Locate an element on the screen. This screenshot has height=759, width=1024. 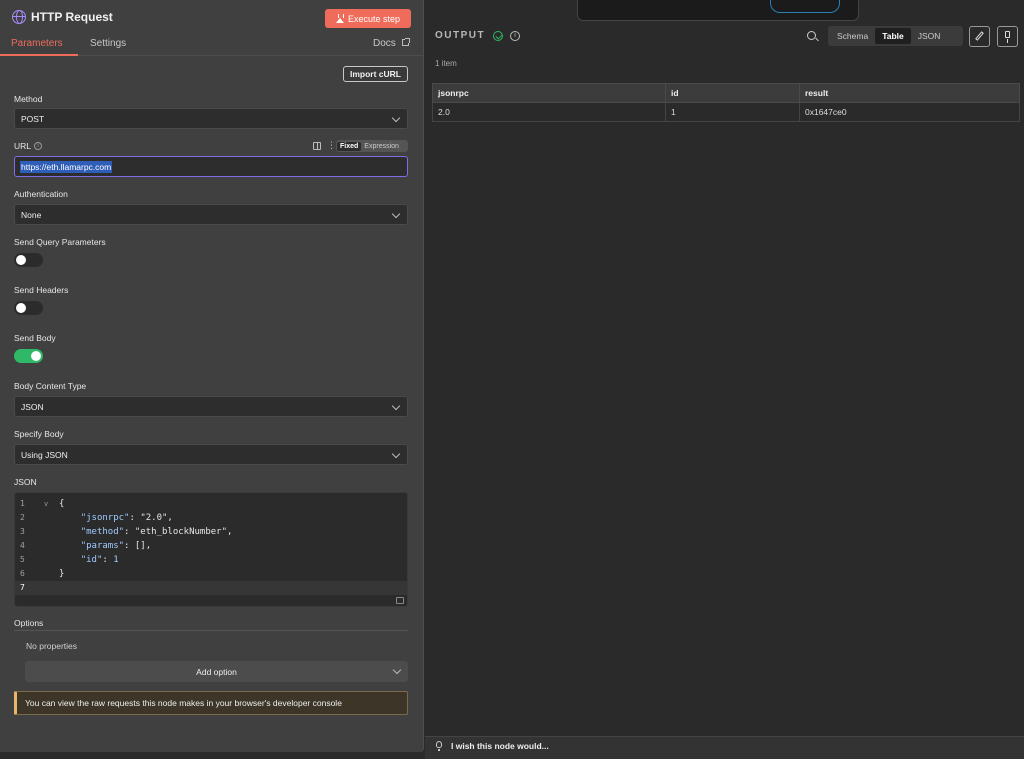
code-line-current: 7 is located at coordinates (211, 588).